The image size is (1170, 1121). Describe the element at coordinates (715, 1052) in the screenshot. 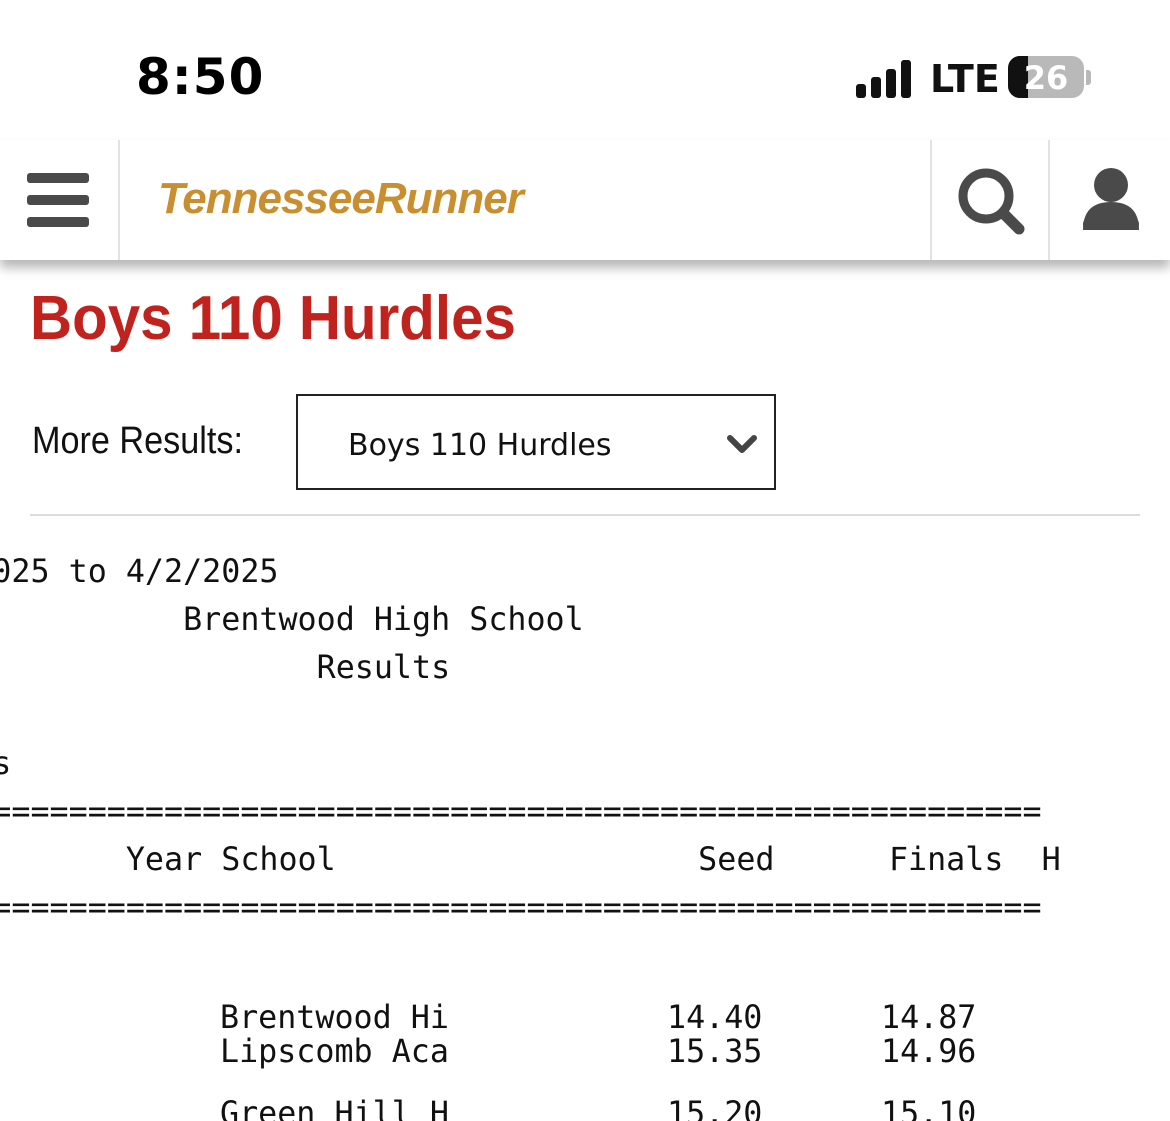

I see `seed-time: 15.35` at that location.